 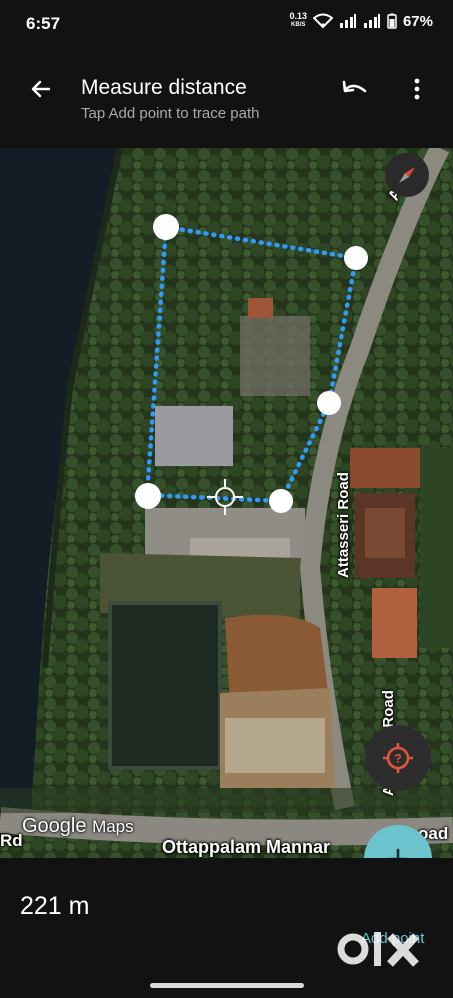 I want to click on back-button, so click(x=41, y=89).